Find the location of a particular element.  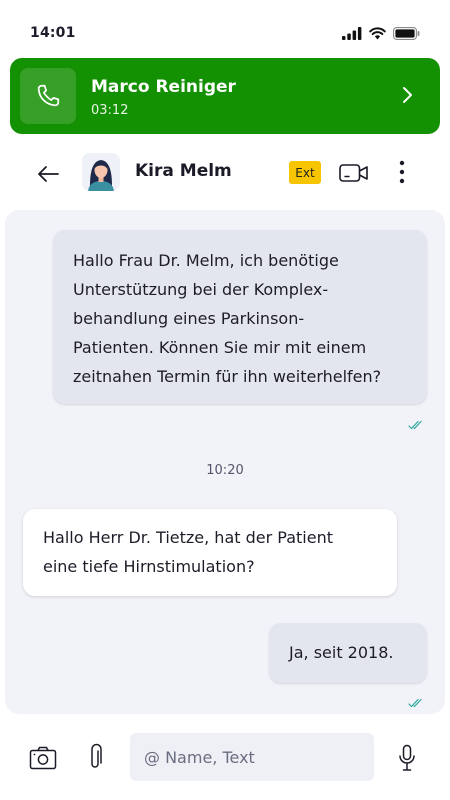

status-bar: 14:01 is located at coordinates (225, 27).